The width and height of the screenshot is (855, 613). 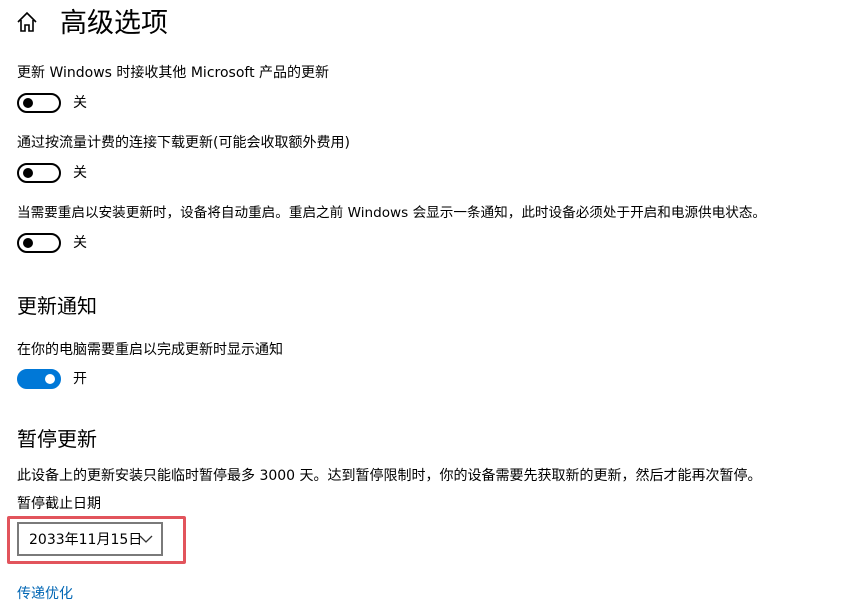 What do you see at coordinates (59, 504) in the screenshot?
I see `pause-until-label: 暂停截止日期` at bounding box center [59, 504].